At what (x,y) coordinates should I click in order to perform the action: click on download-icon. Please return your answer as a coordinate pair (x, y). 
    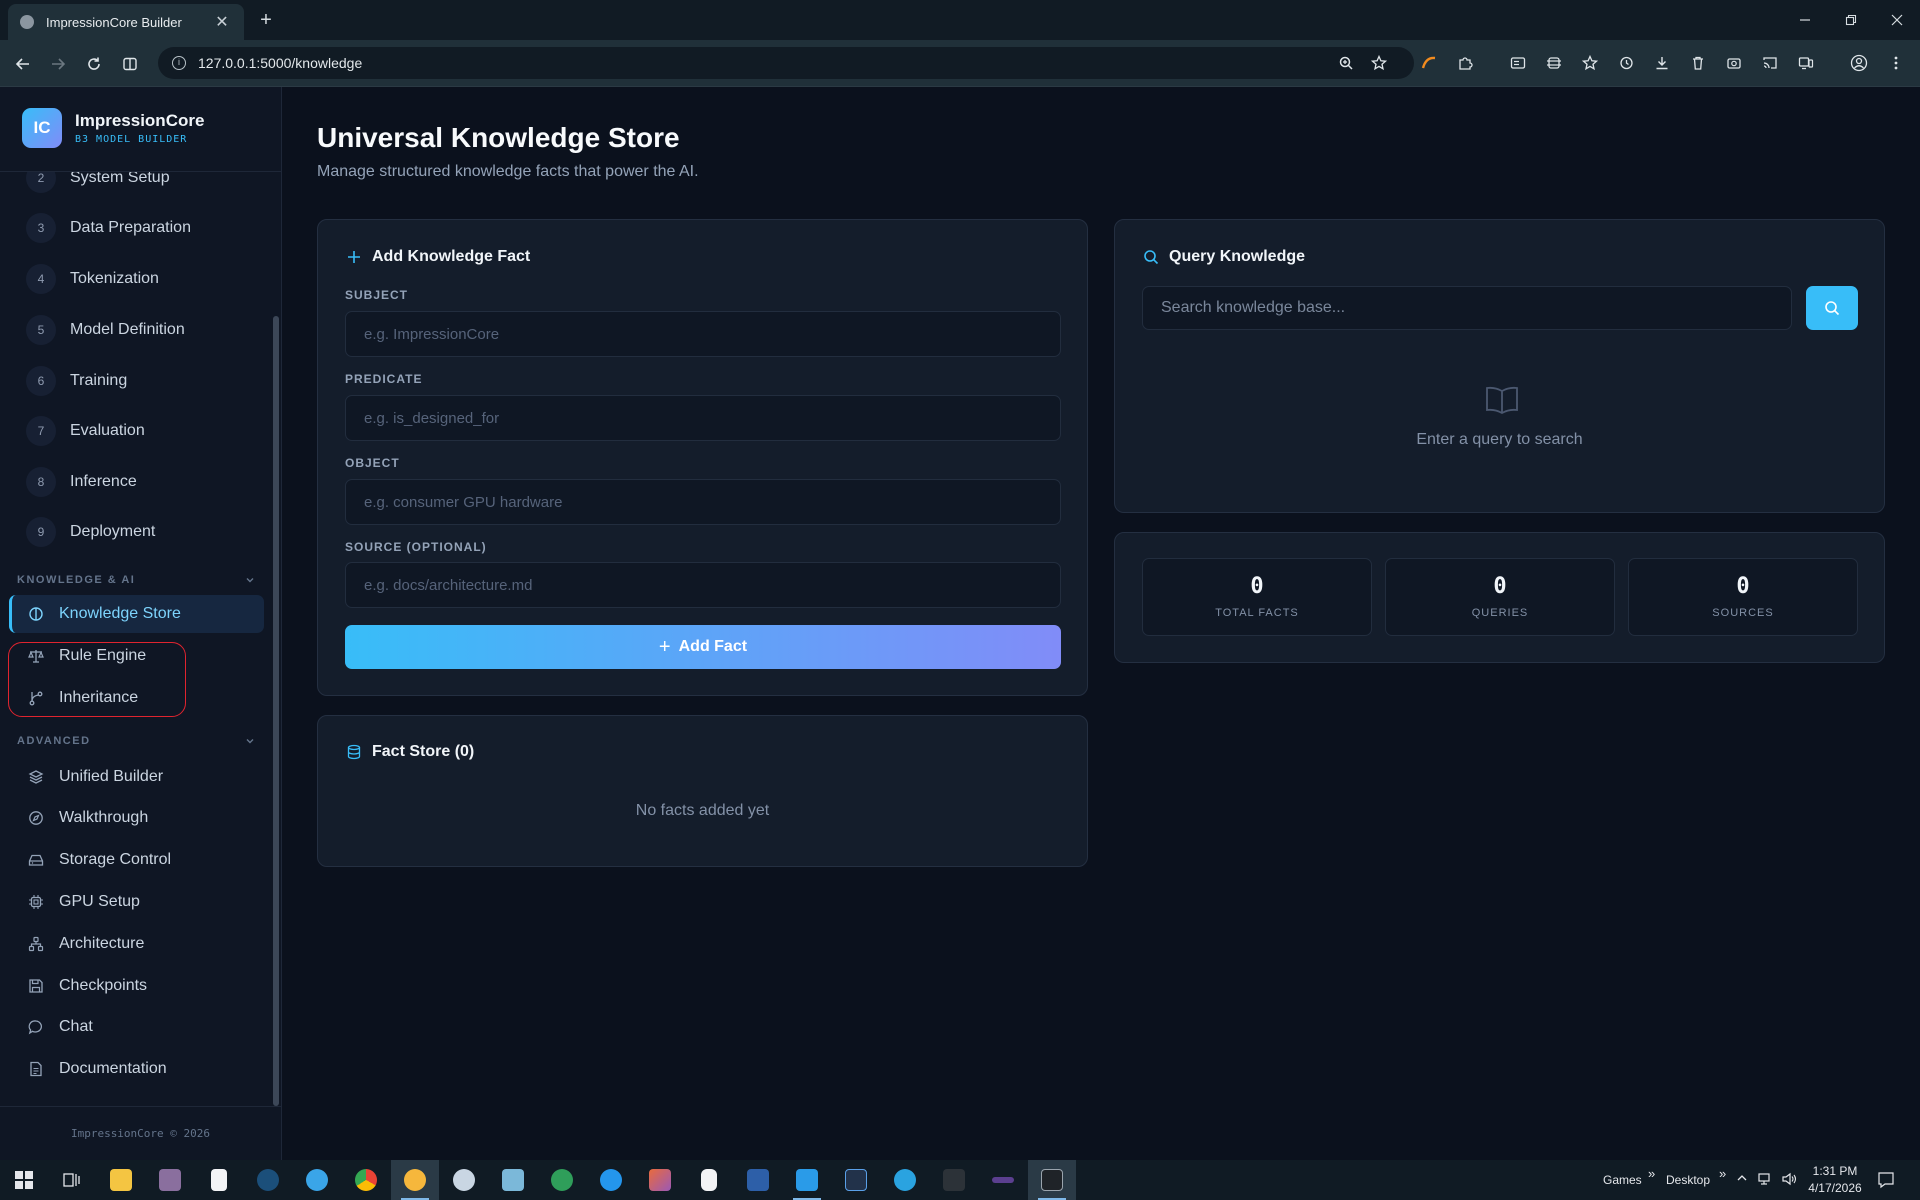
    Looking at the image, I should click on (1662, 63).